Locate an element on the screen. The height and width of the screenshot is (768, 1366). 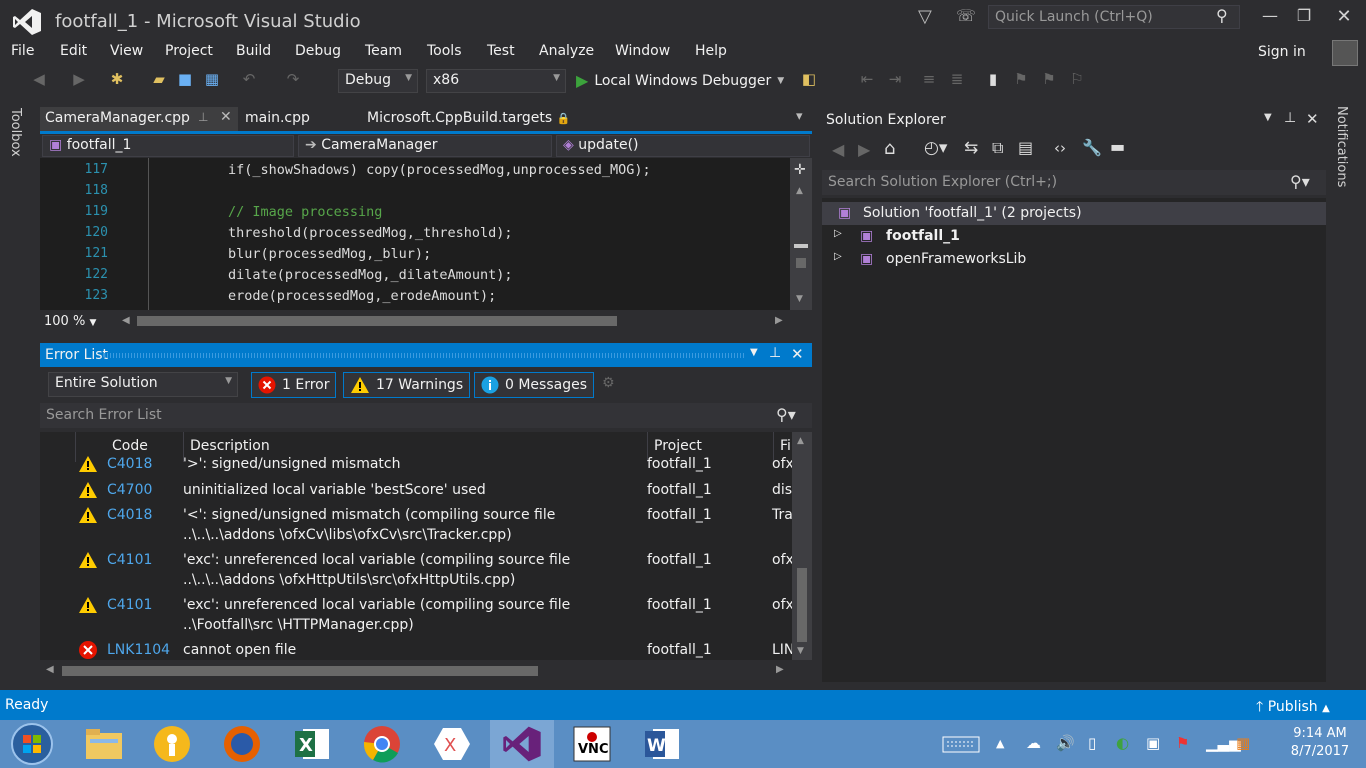
expand-arrow-icon: ▷ is located at coordinates (838, 233).